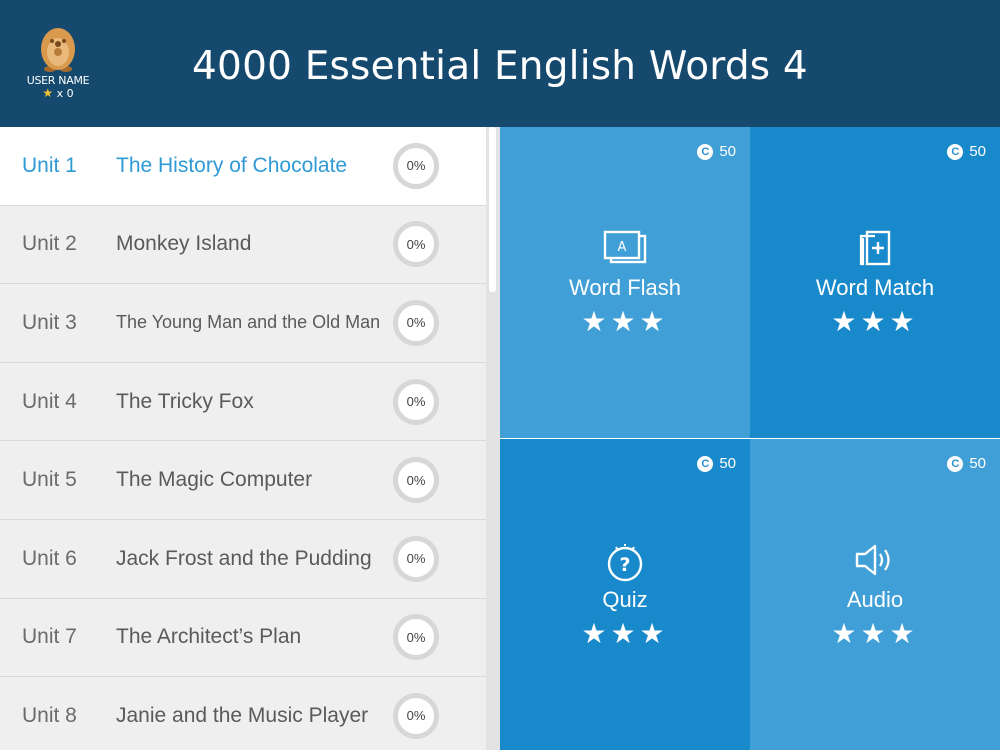 This screenshot has height=750, width=1000. What do you see at coordinates (875, 250) in the screenshot?
I see `card-plus-icon` at bounding box center [875, 250].